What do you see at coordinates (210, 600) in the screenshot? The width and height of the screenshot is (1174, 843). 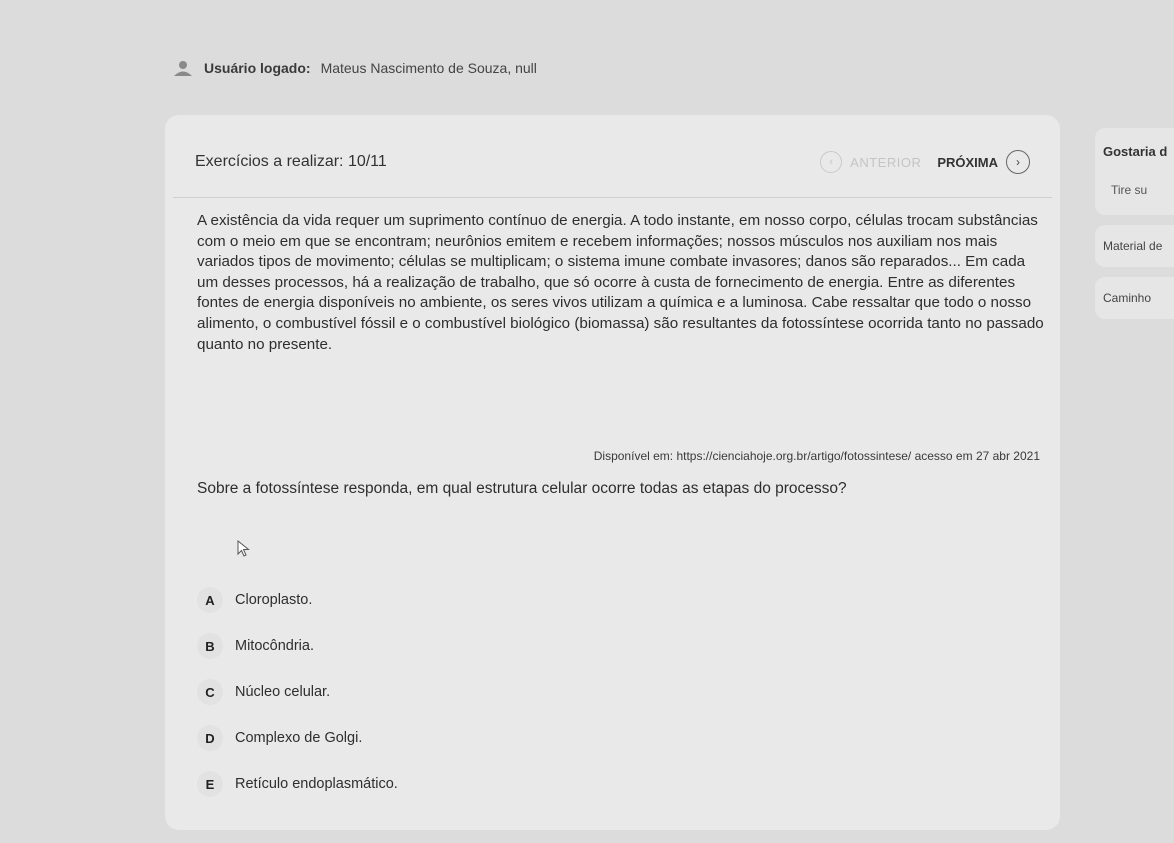 I see `option-letter: A` at bounding box center [210, 600].